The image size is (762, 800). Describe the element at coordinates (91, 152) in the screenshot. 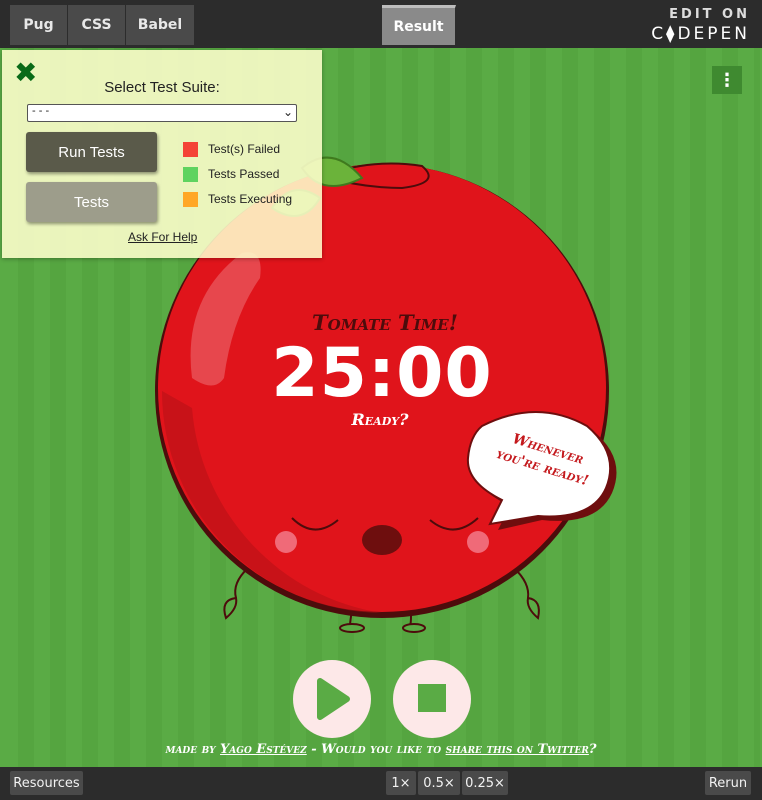

I see `run-tests-button: Run Tests` at that location.